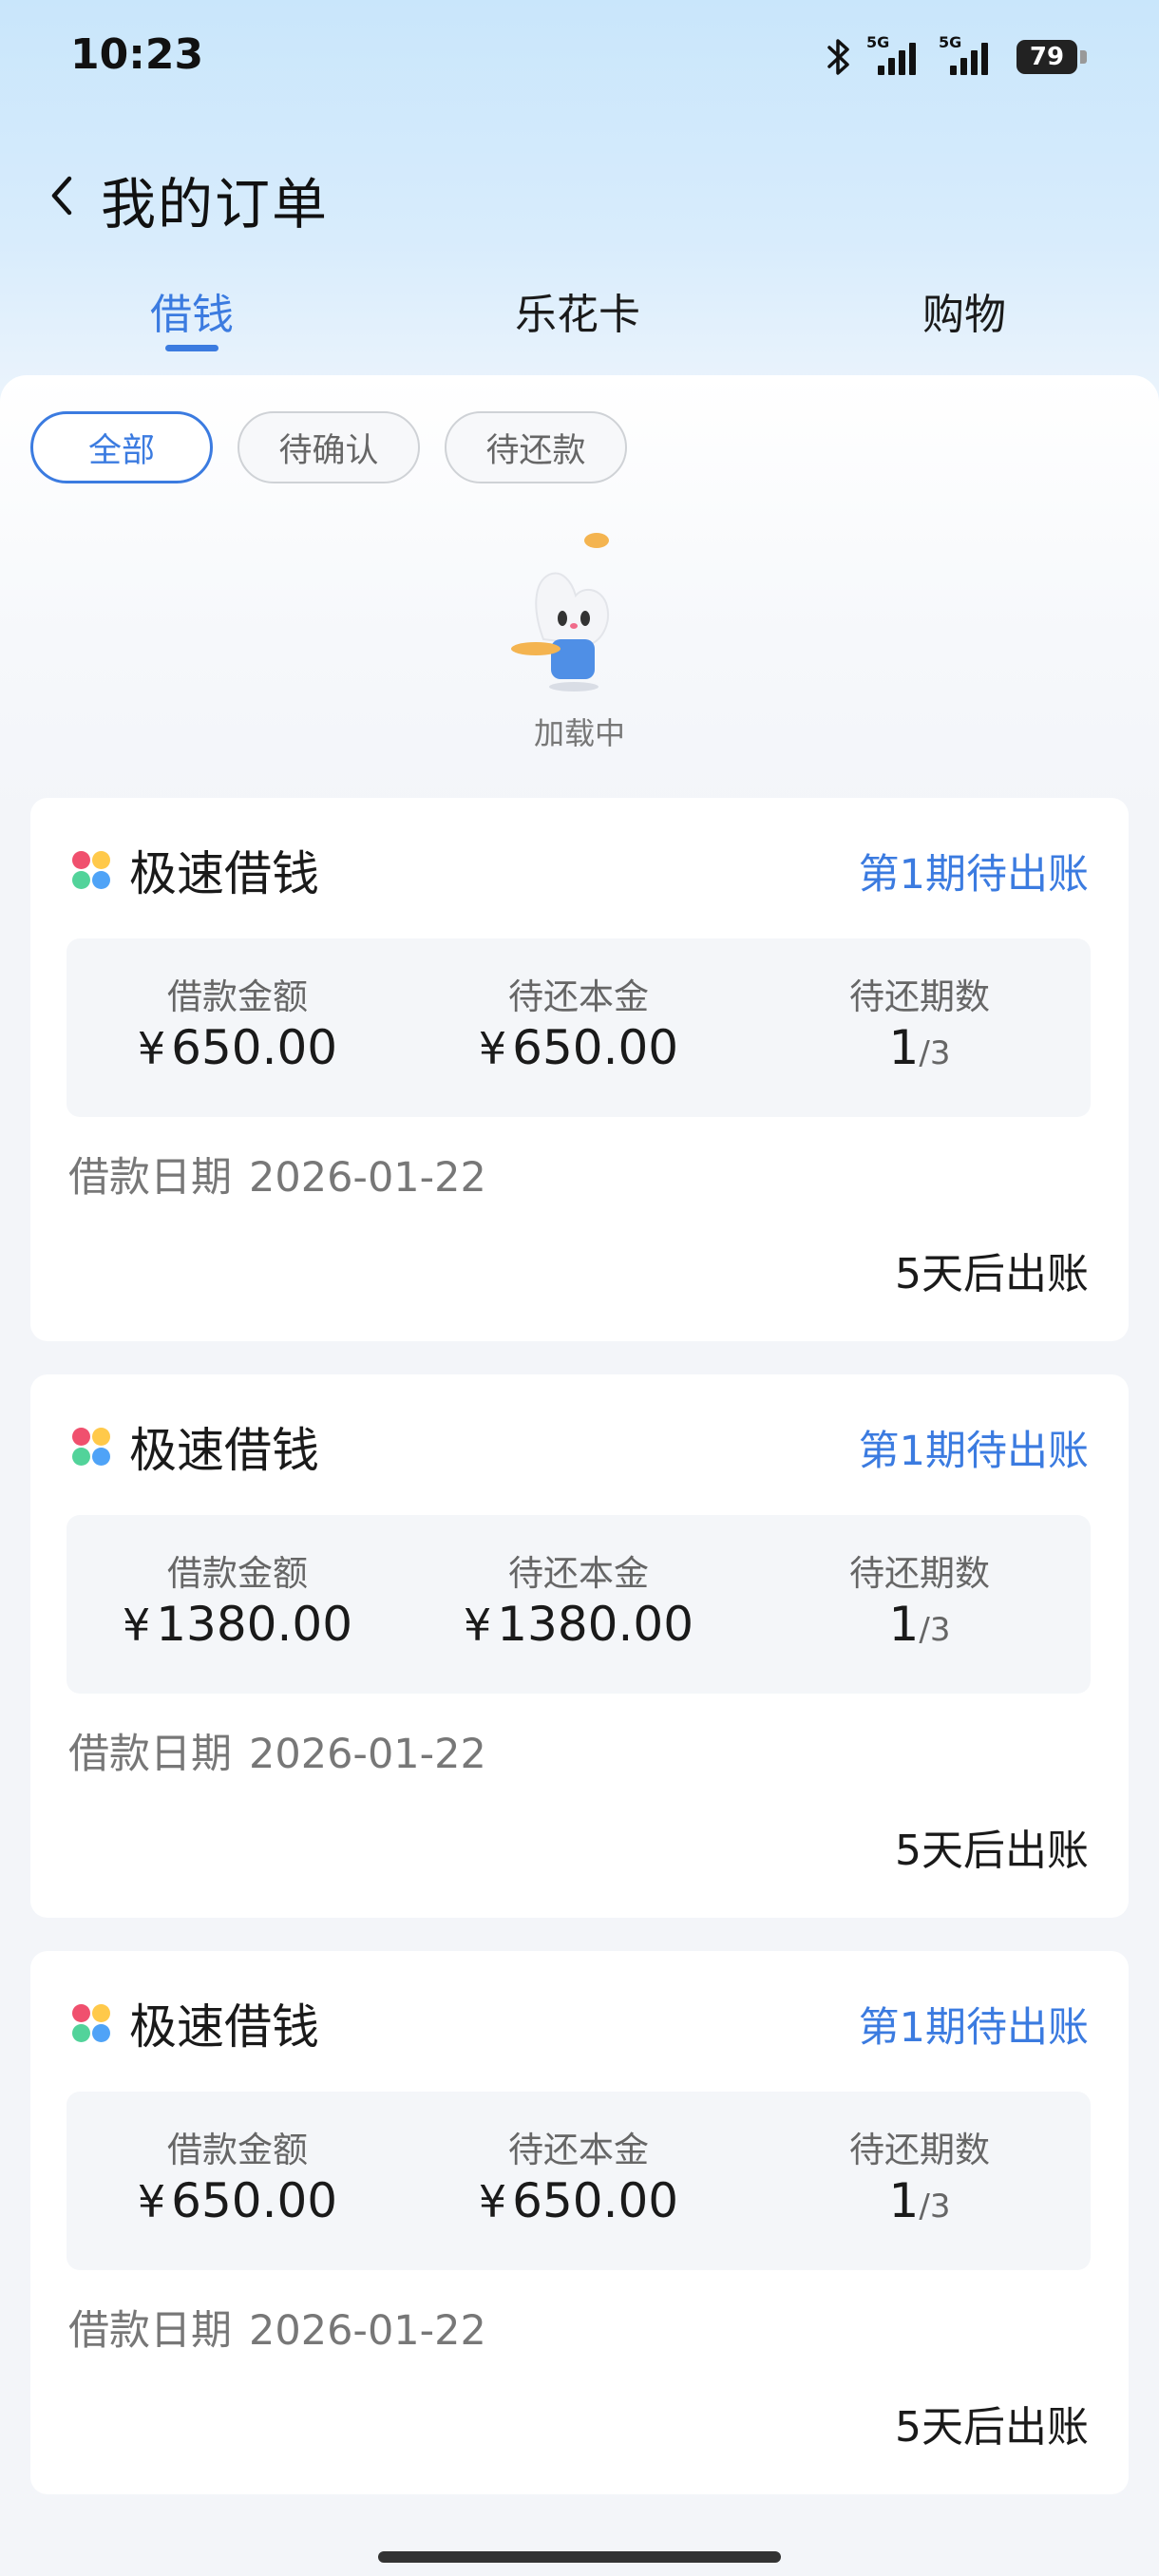  I want to click on battery-icon: 79, so click(1051, 57).